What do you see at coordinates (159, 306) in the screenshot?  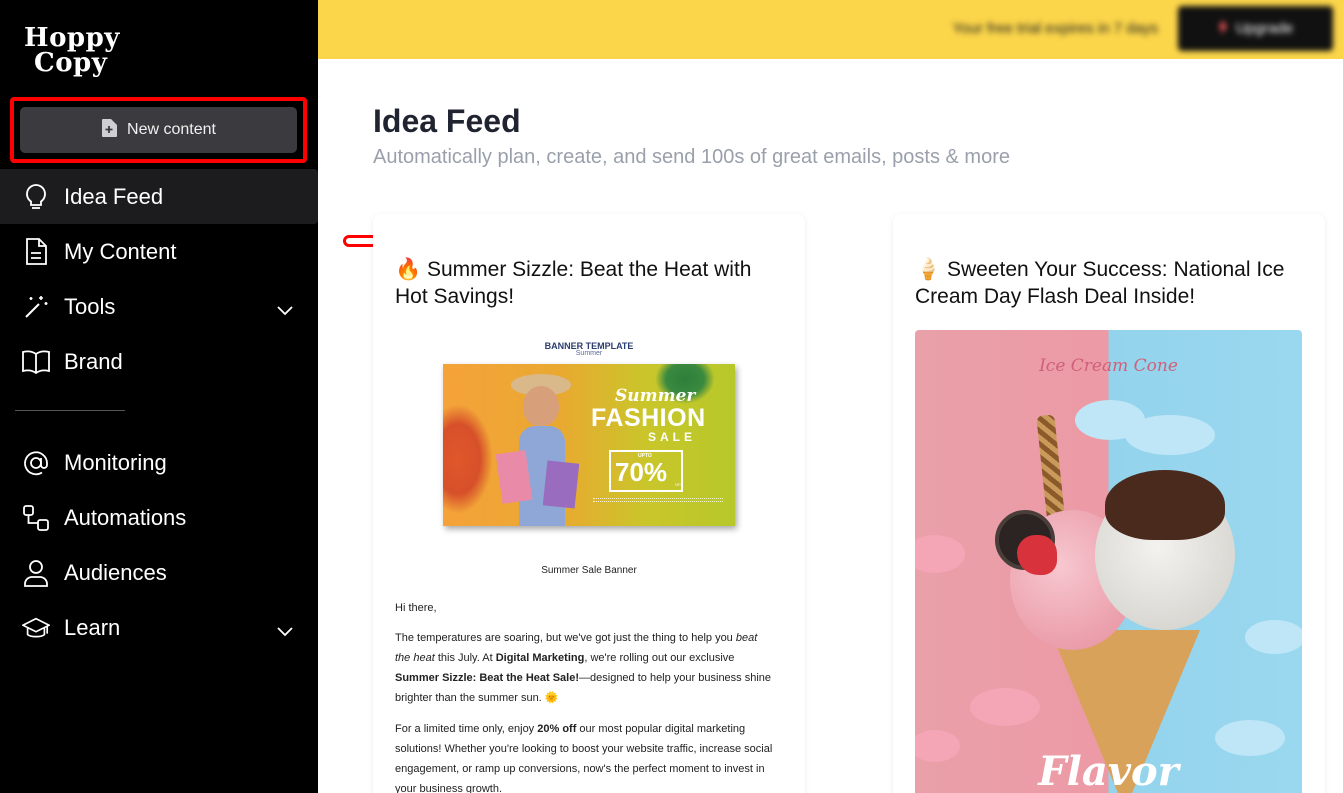 I see `sidebar-item-tools: Tools` at bounding box center [159, 306].